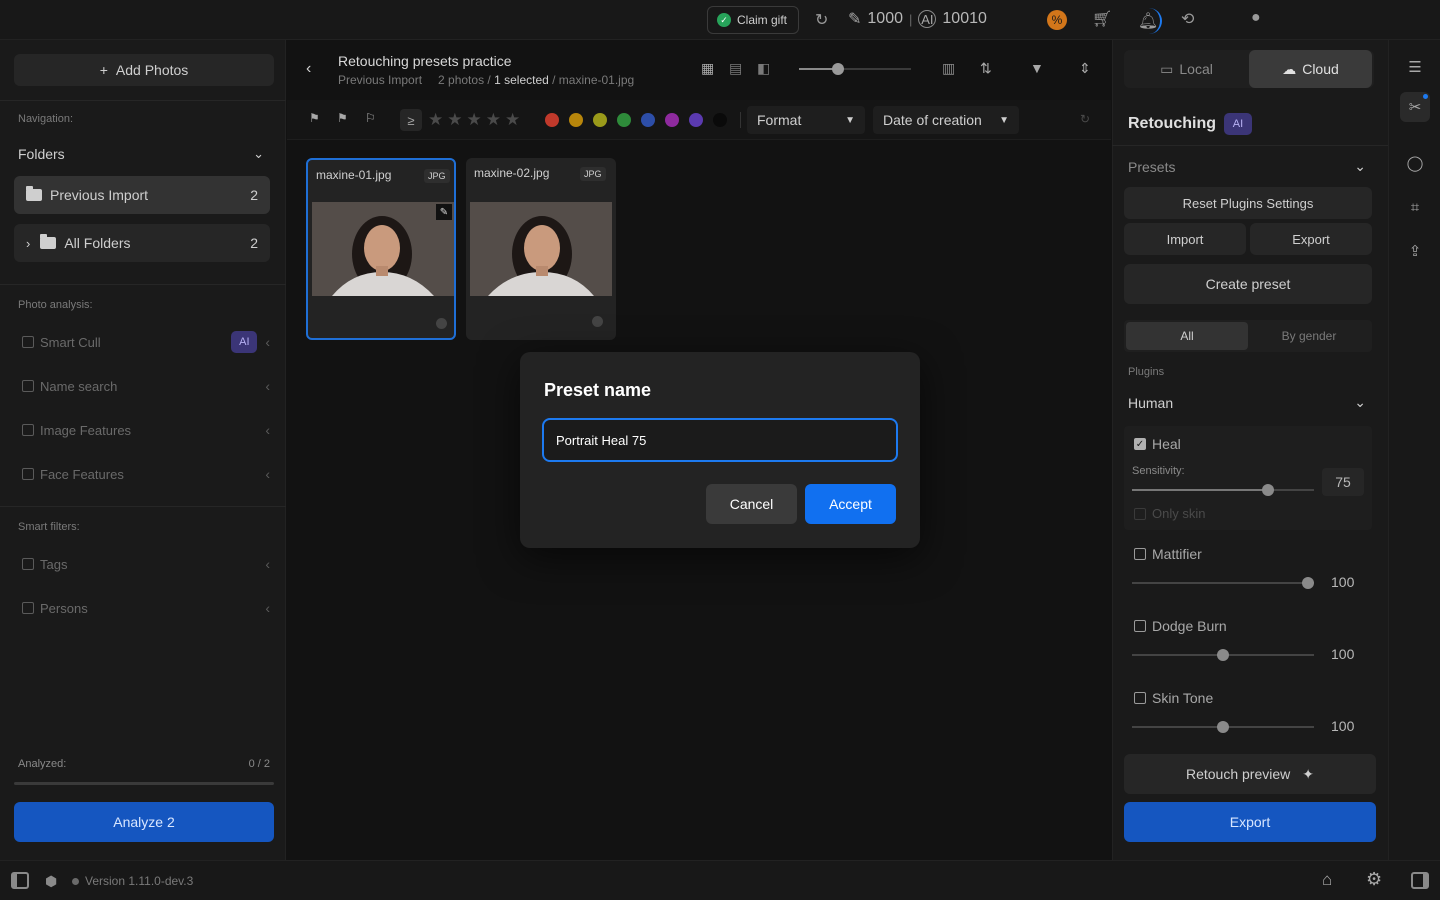 This screenshot has width=1440, height=900. I want to click on dodge-burn-toggle: Dodge Burn, so click(1180, 626).